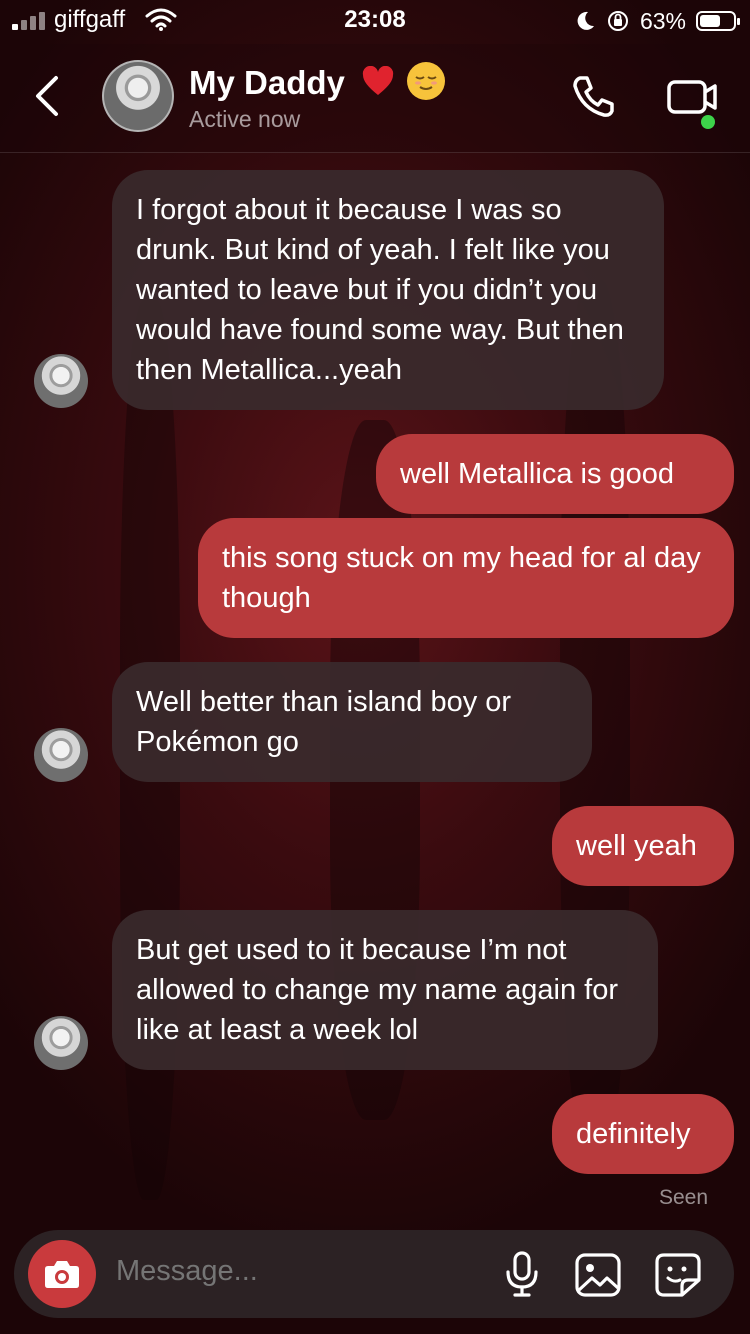  I want to click on online-indicator, so click(708, 122).